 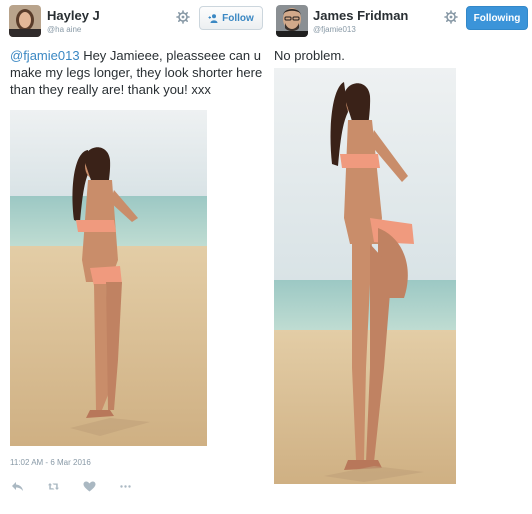 I want to click on avatar-james, so click(x=292, y=21).